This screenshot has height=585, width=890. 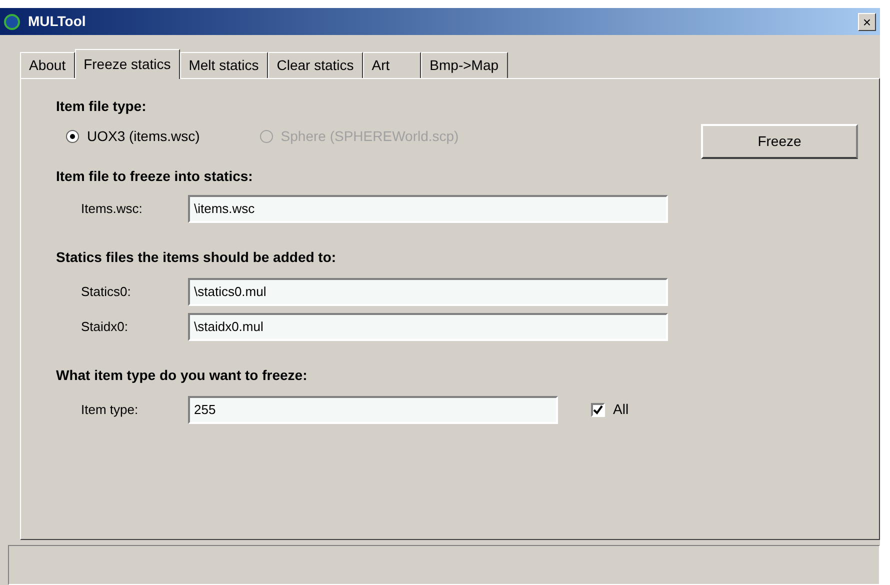 I want to click on text-field: \staidx0.mul, so click(x=428, y=326).